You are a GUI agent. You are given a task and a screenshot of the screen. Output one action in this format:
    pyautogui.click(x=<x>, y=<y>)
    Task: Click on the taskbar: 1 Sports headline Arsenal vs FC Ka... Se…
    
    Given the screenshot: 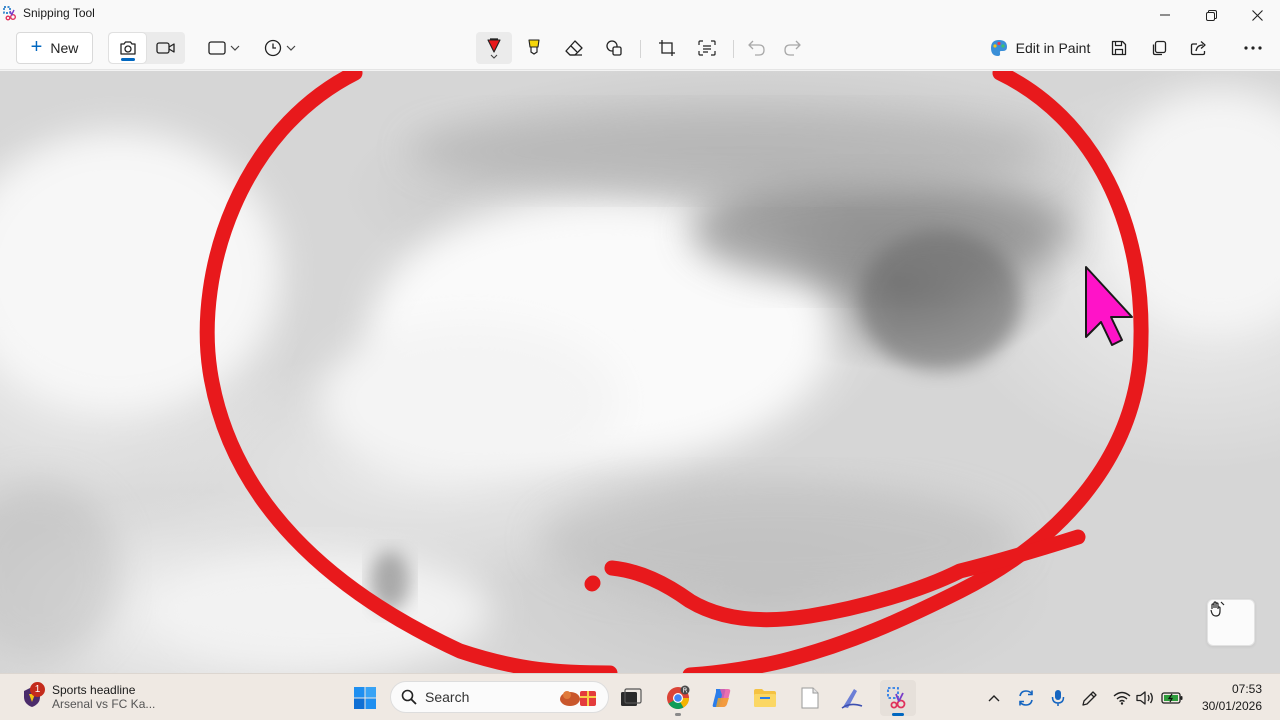 What is the action you would take?
    pyautogui.click(x=640, y=696)
    